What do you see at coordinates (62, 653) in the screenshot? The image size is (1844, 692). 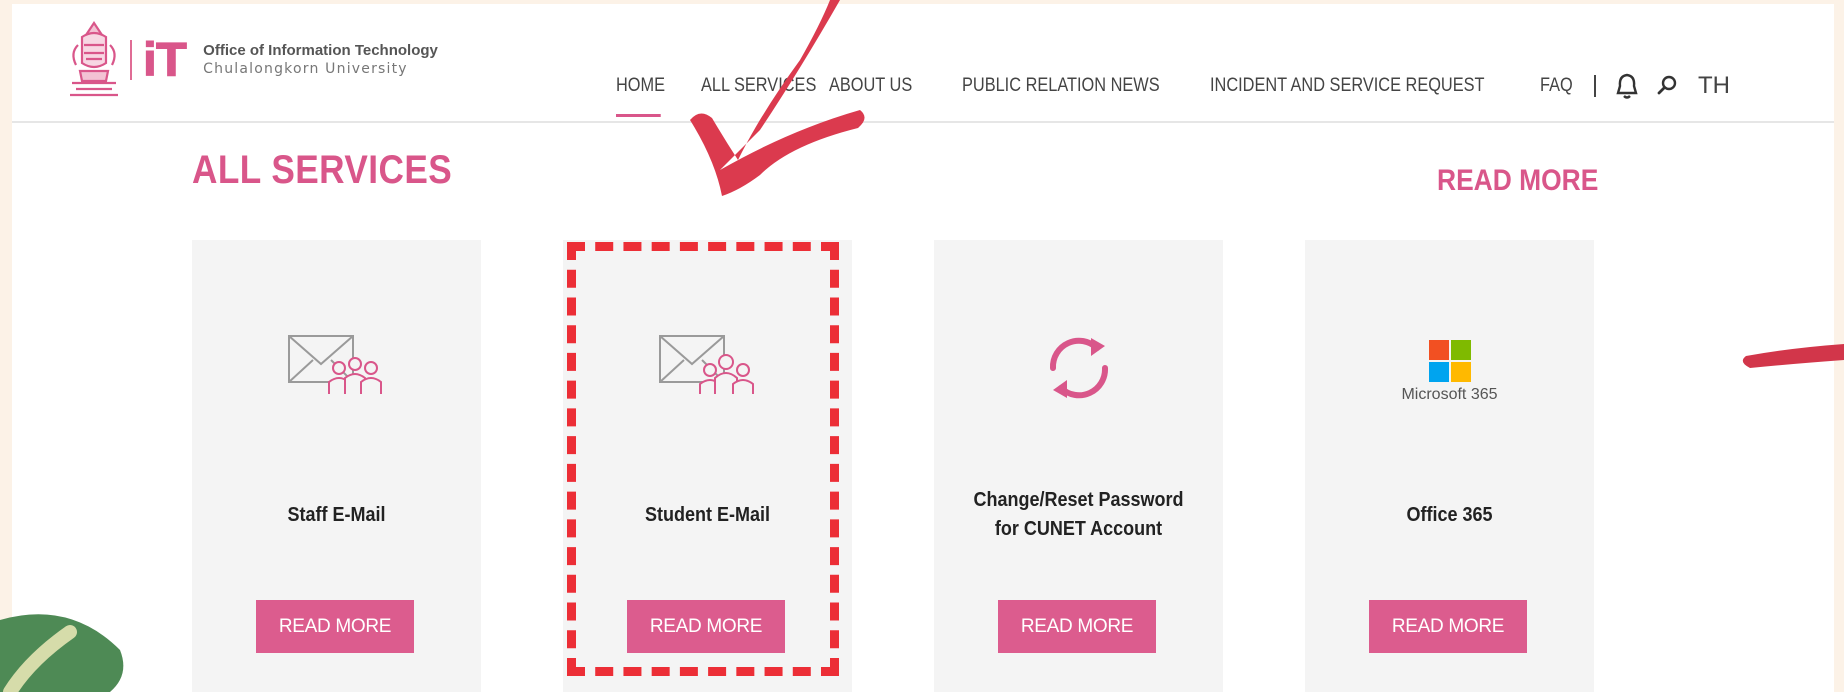 I see `leaf-decoration` at bounding box center [62, 653].